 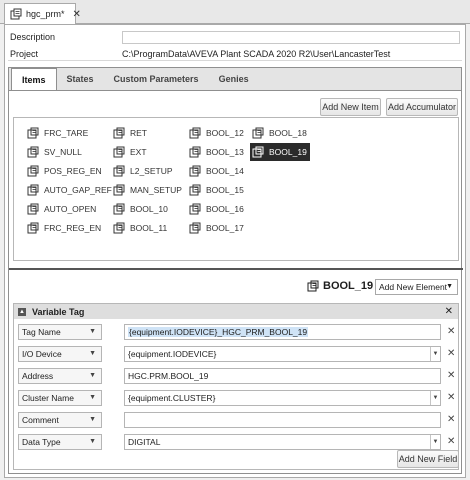 What do you see at coordinates (168, 376) in the screenshot?
I see `property-value: HGC.PRM.BOOL_19` at bounding box center [168, 376].